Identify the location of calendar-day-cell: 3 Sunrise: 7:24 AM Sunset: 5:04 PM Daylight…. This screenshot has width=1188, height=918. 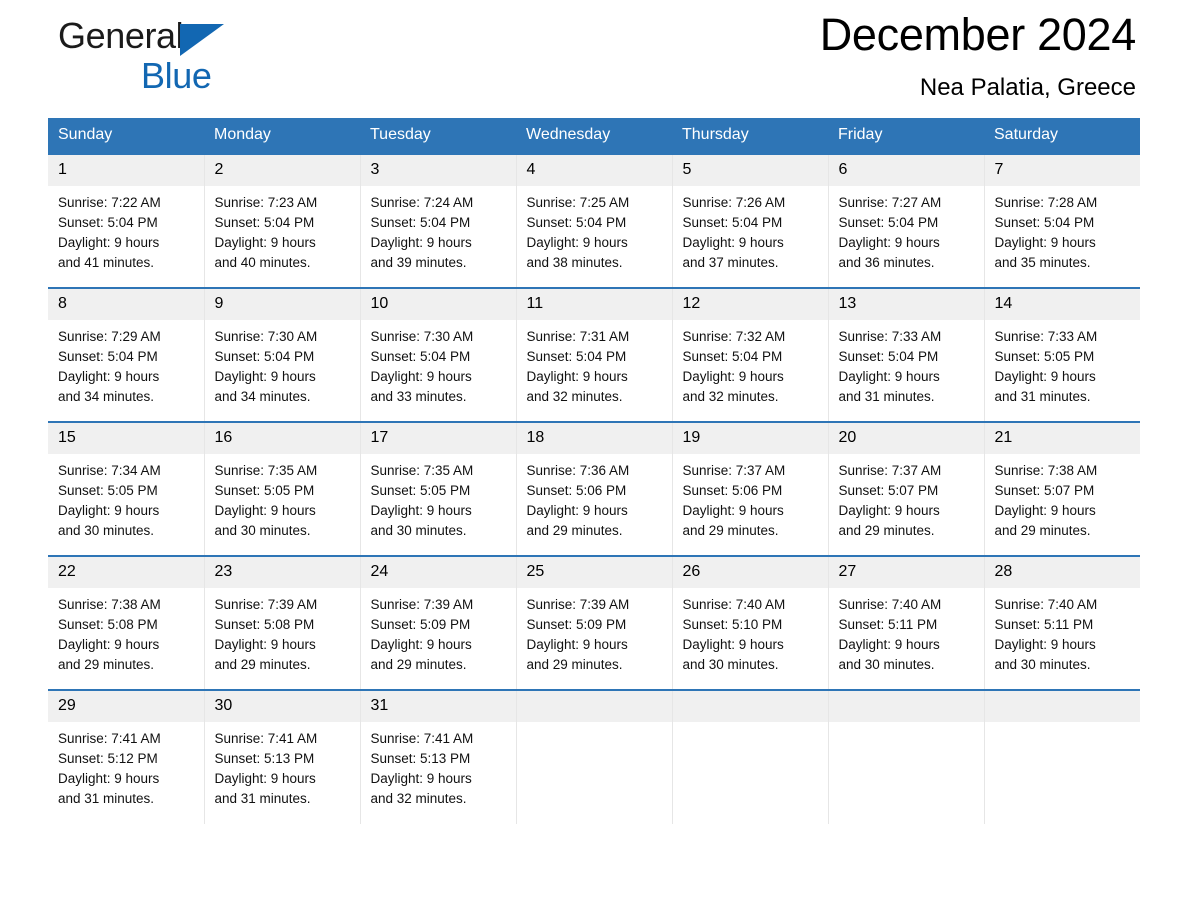
(438, 220).